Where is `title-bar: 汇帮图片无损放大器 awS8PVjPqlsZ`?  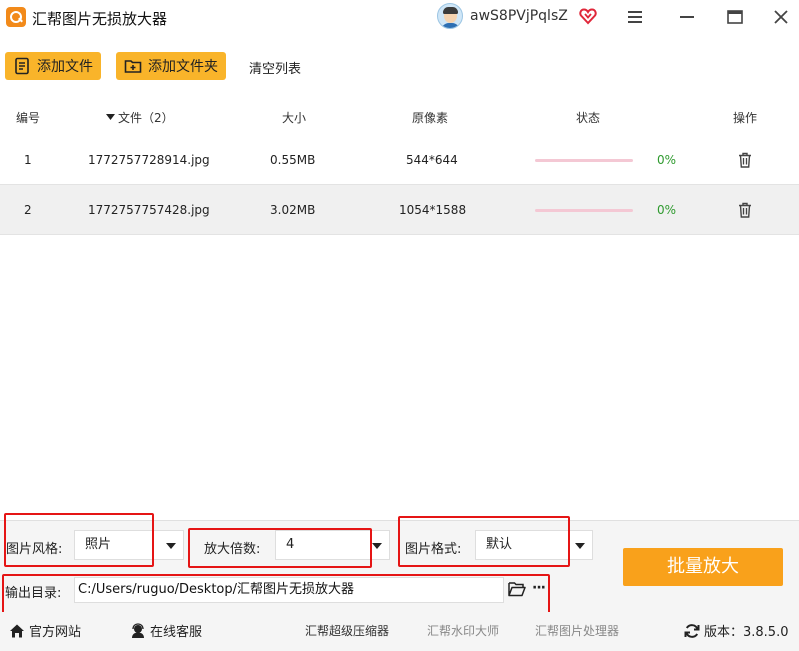
title-bar: 汇帮图片无损放大器 awS8PVjPqlsZ is located at coordinates (399, 18).